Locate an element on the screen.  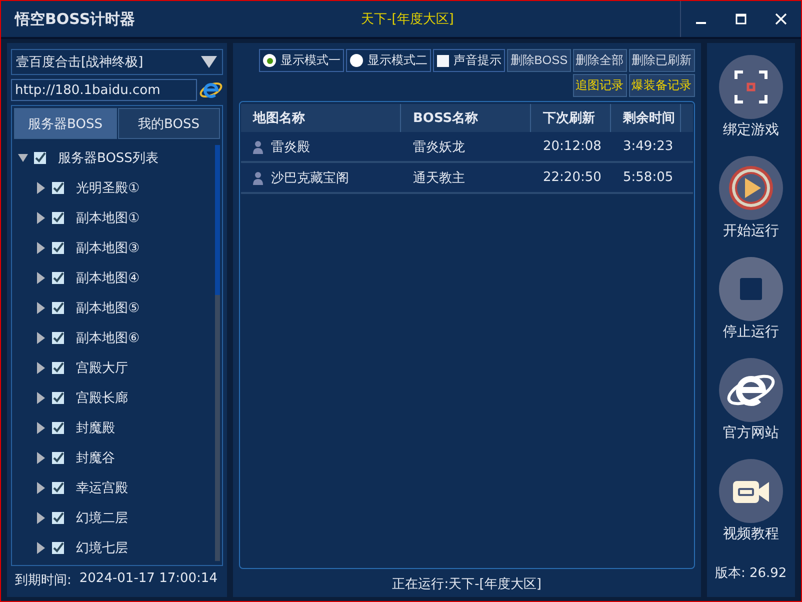
table-cell-text: 20:12:08 is located at coordinates (572, 147).